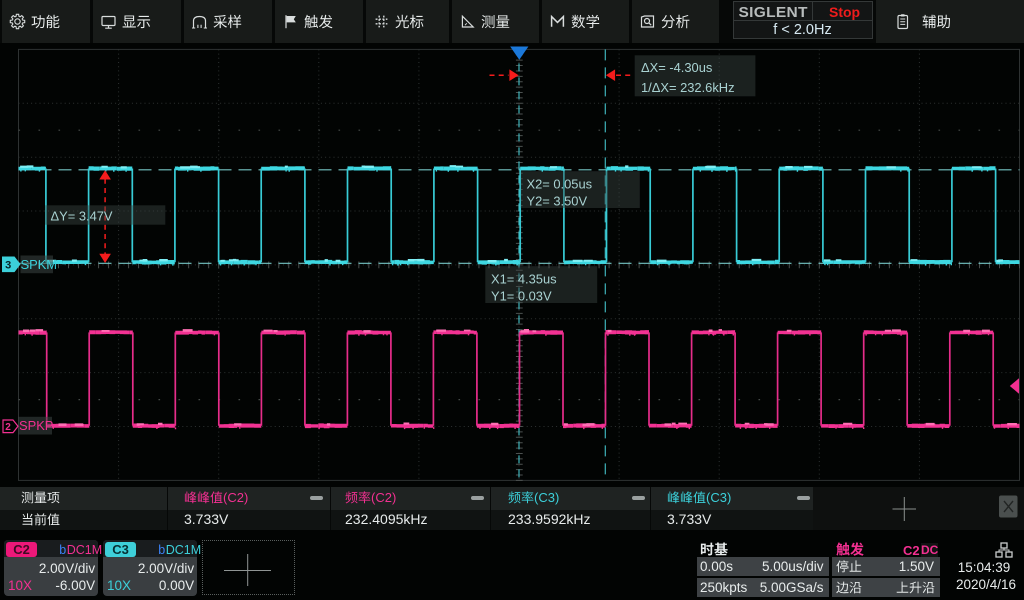  I want to click on svg-text: ΔX= -4.30us, so click(676, 67).